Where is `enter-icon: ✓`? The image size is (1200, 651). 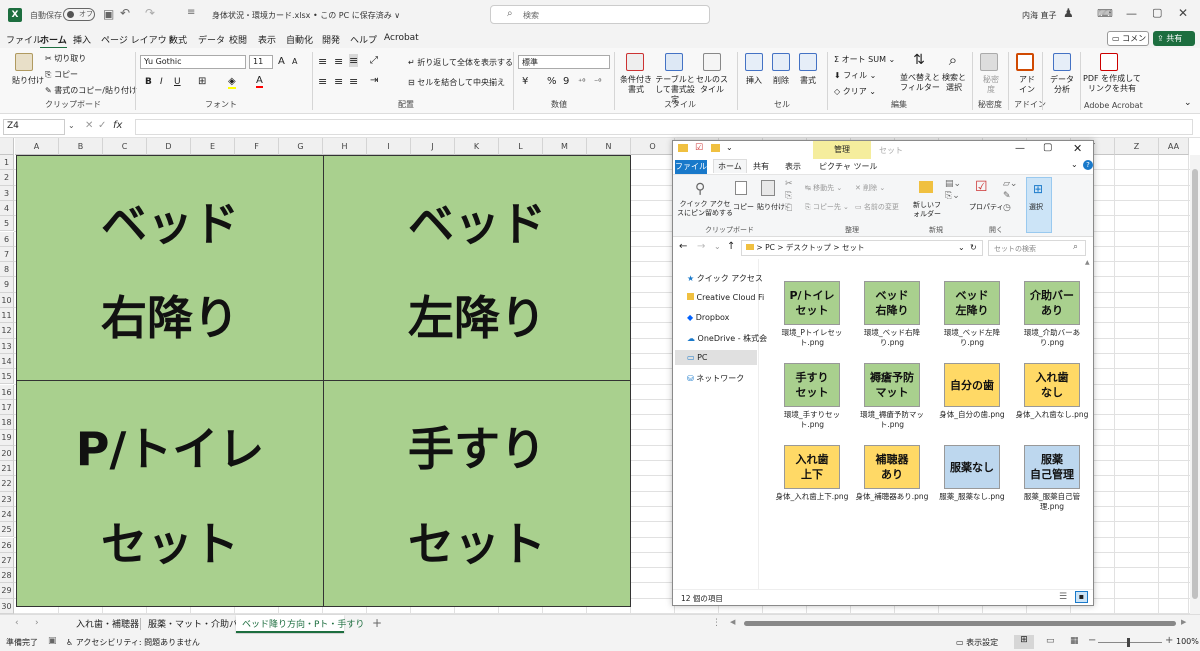 enter-icon: ✓ is located at coordinates (102, 125).